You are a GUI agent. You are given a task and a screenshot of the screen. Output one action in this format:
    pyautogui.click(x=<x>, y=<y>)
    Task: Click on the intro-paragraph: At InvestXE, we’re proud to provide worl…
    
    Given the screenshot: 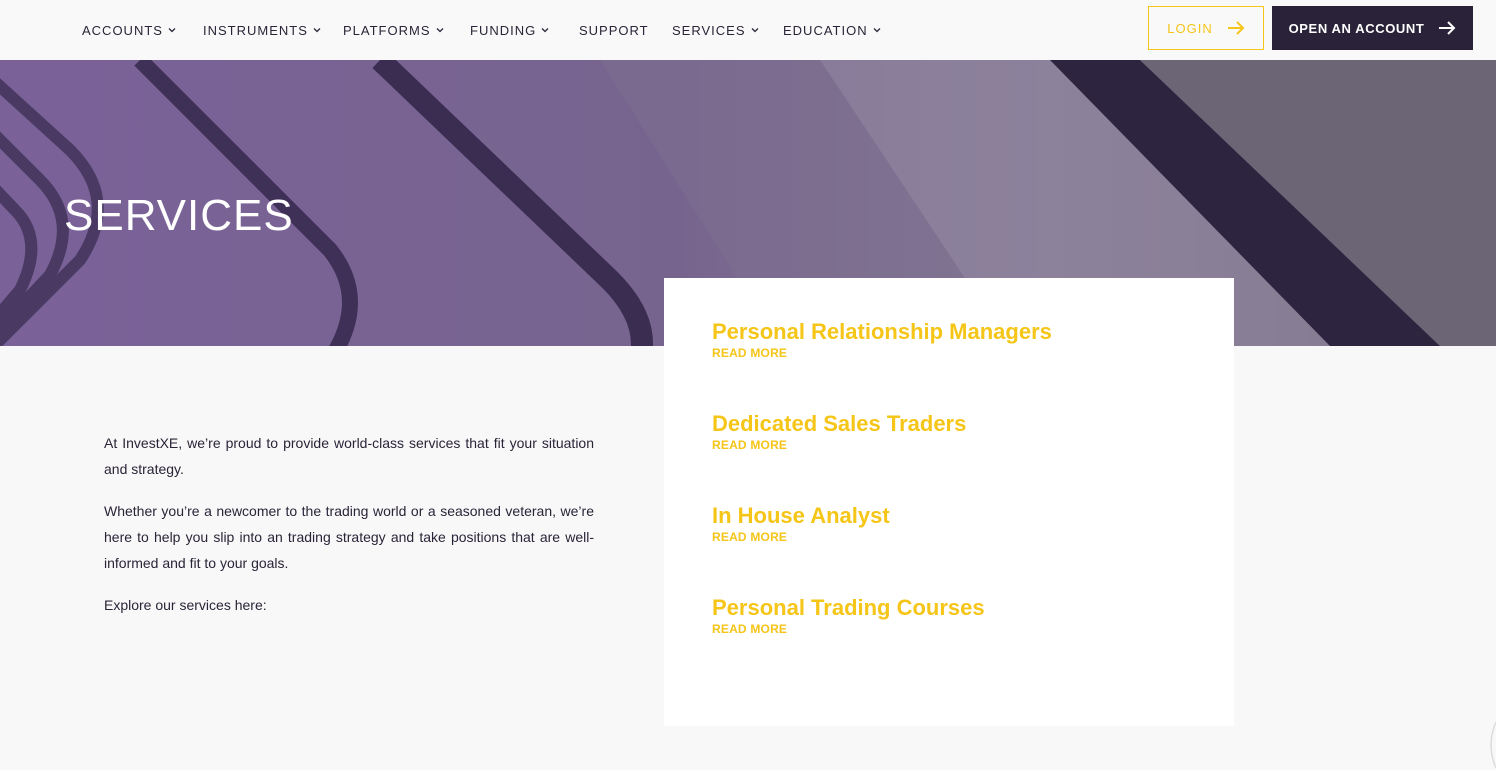 What is the action you would take?
    pyautogui.click(x=349, y=456)
    